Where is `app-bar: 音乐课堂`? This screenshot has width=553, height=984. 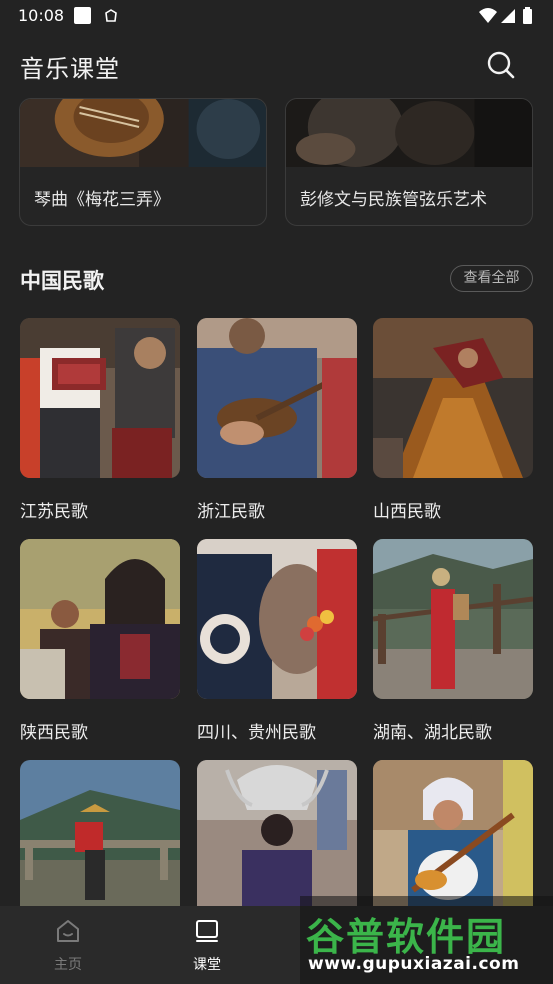
app-bar: 音乐课堂 is located at coordinates (276, 66).